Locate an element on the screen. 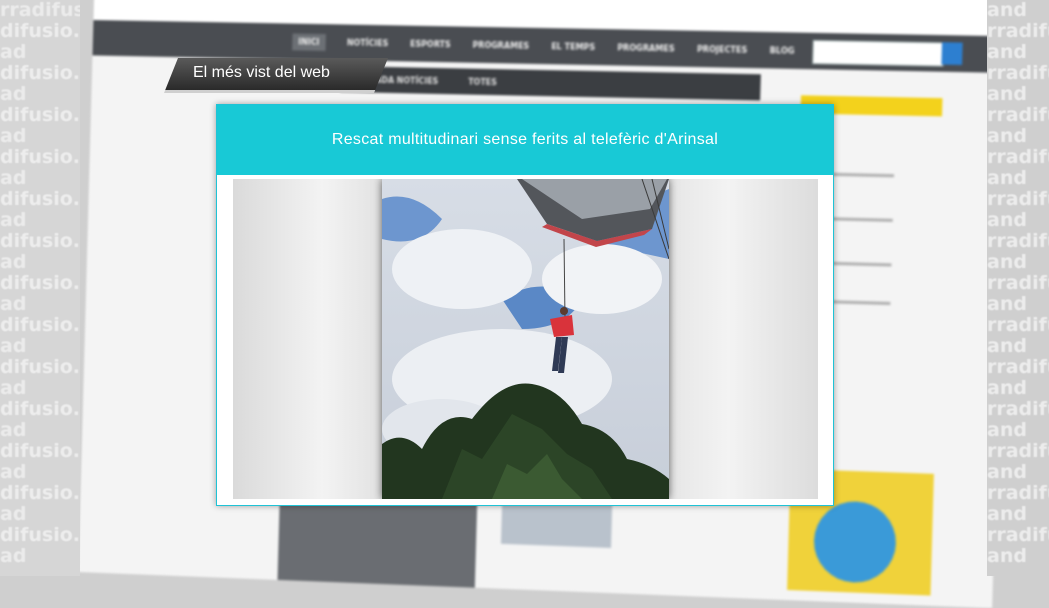 The image size is (1049, 608). photo-frame-right is located at coordinates (743, 339).